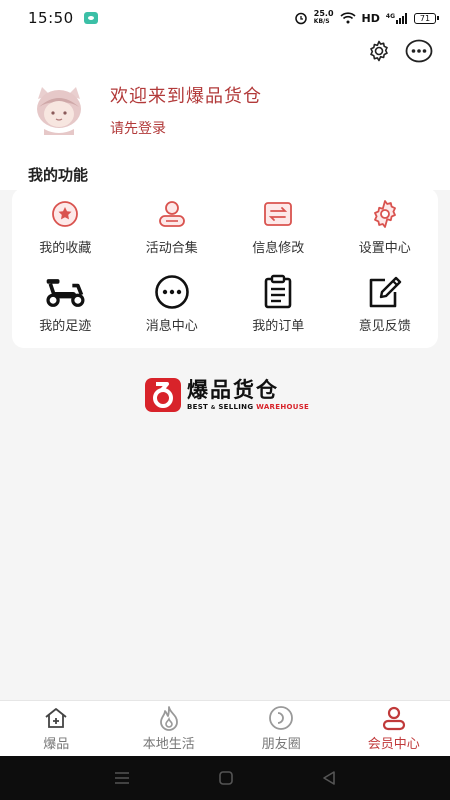 This screenshot has width=450, height=800. Describe the element at coordinates (384, 248) in the screenshot. I see `func-label: 设置中心` at that location.